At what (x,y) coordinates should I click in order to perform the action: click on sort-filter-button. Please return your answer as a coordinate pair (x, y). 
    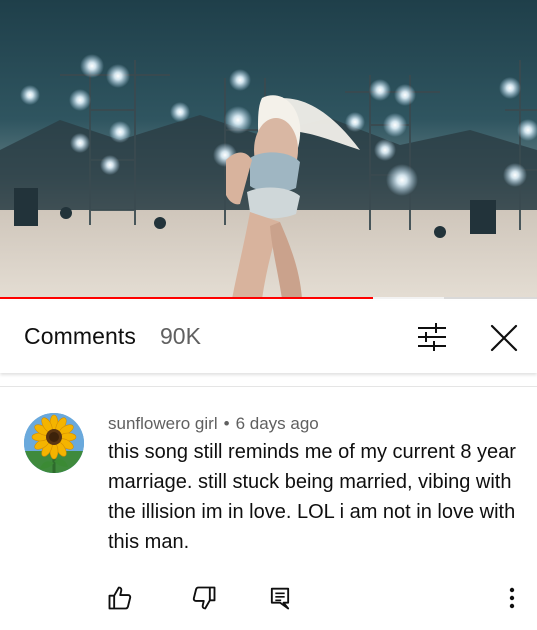
    Looking at the image, I should click on (432, 337).